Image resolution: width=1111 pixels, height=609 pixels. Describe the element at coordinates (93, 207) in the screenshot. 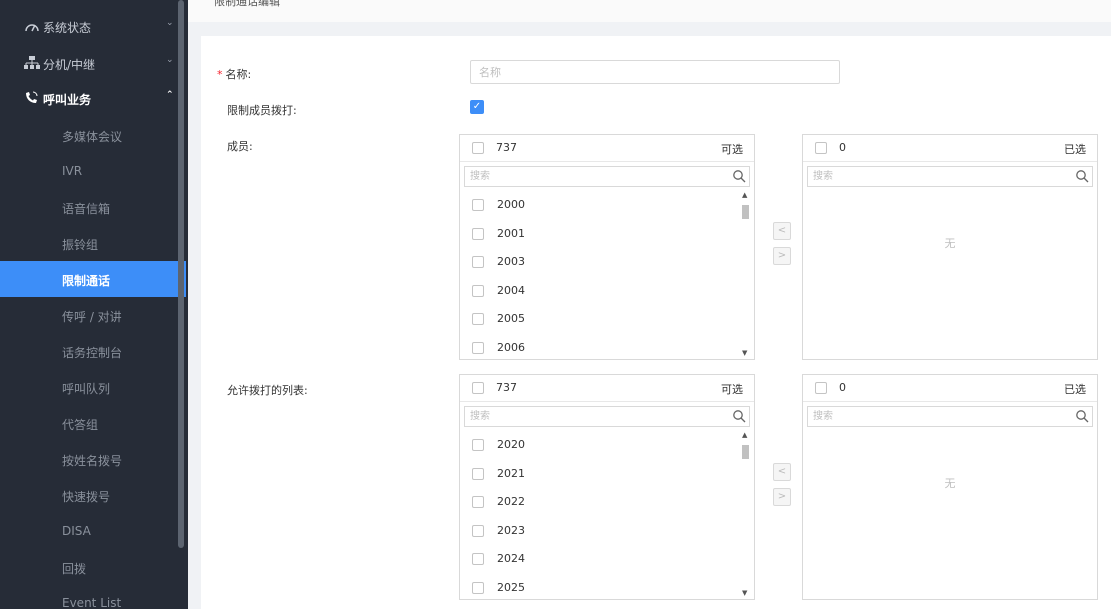

I see `sidebar-item-voicemail: 语音信箱` at that location.